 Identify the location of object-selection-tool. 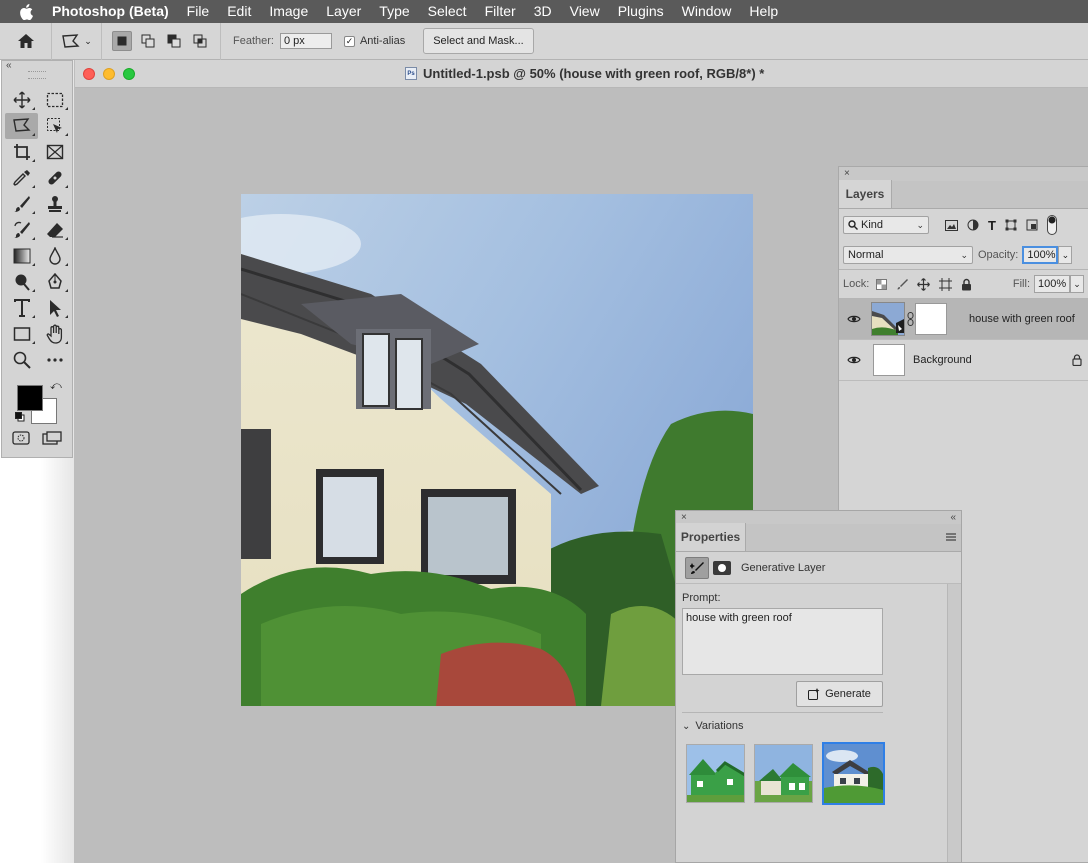
(54, 126).